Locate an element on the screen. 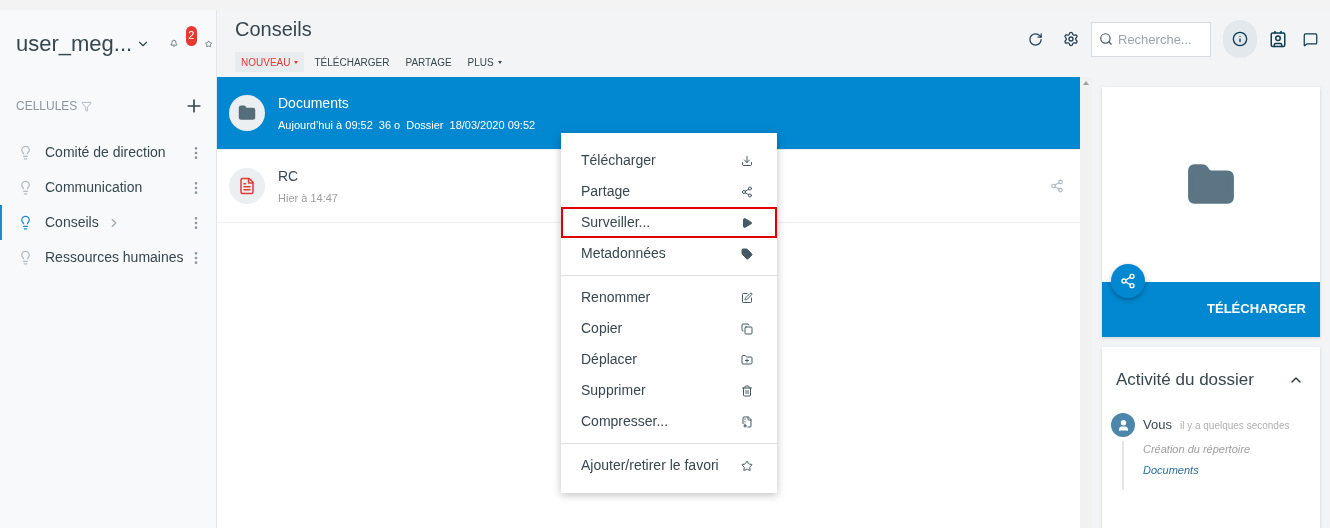 This screenshot has width=1330, height=528. edit-icon is located at coordinates (747, 297).